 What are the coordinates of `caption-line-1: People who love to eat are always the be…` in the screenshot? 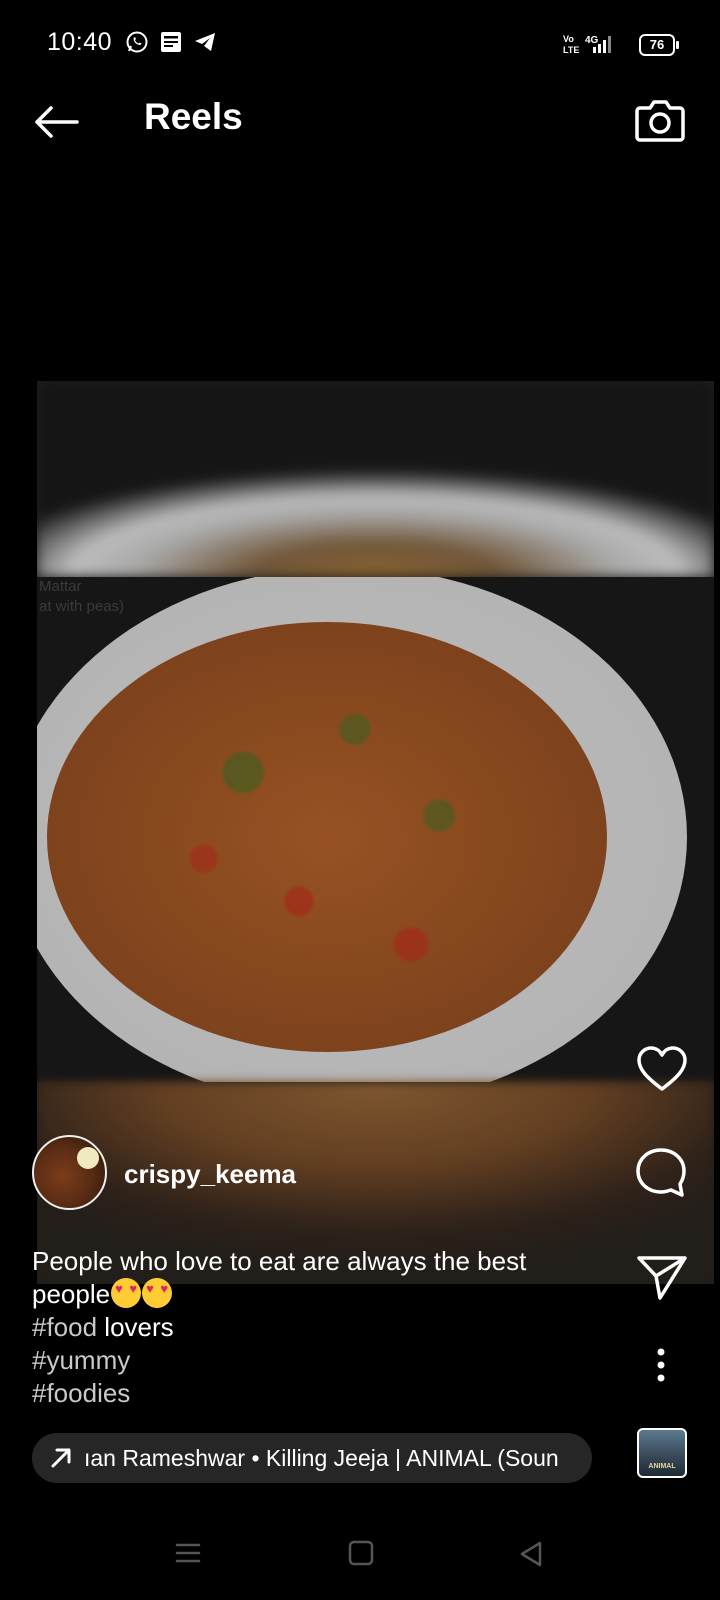 It's located at (312, 1278).